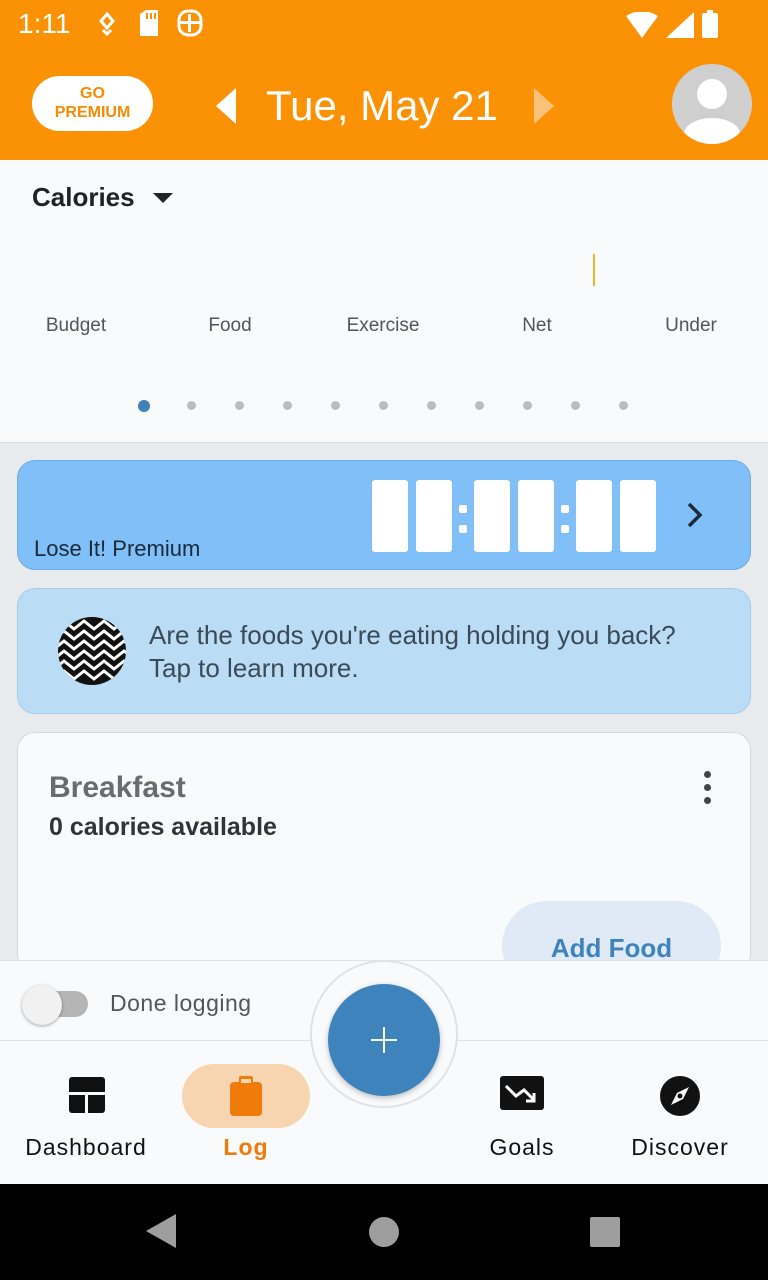  Describe the element at coordinates (161, 1231) in the screenshot. I see `back-icon` at that location.